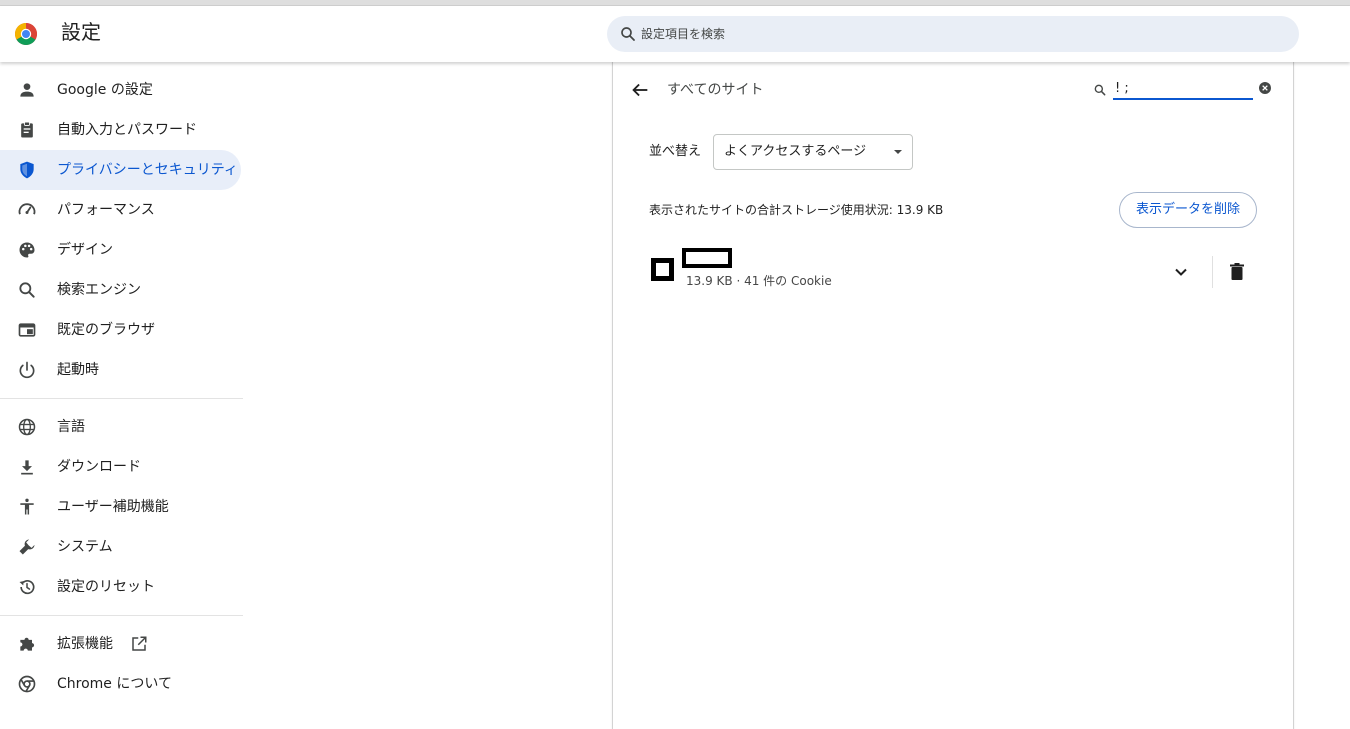  I want to click on sidebar-item-label: プライバシーとセキュリティ, so click(147, 170).